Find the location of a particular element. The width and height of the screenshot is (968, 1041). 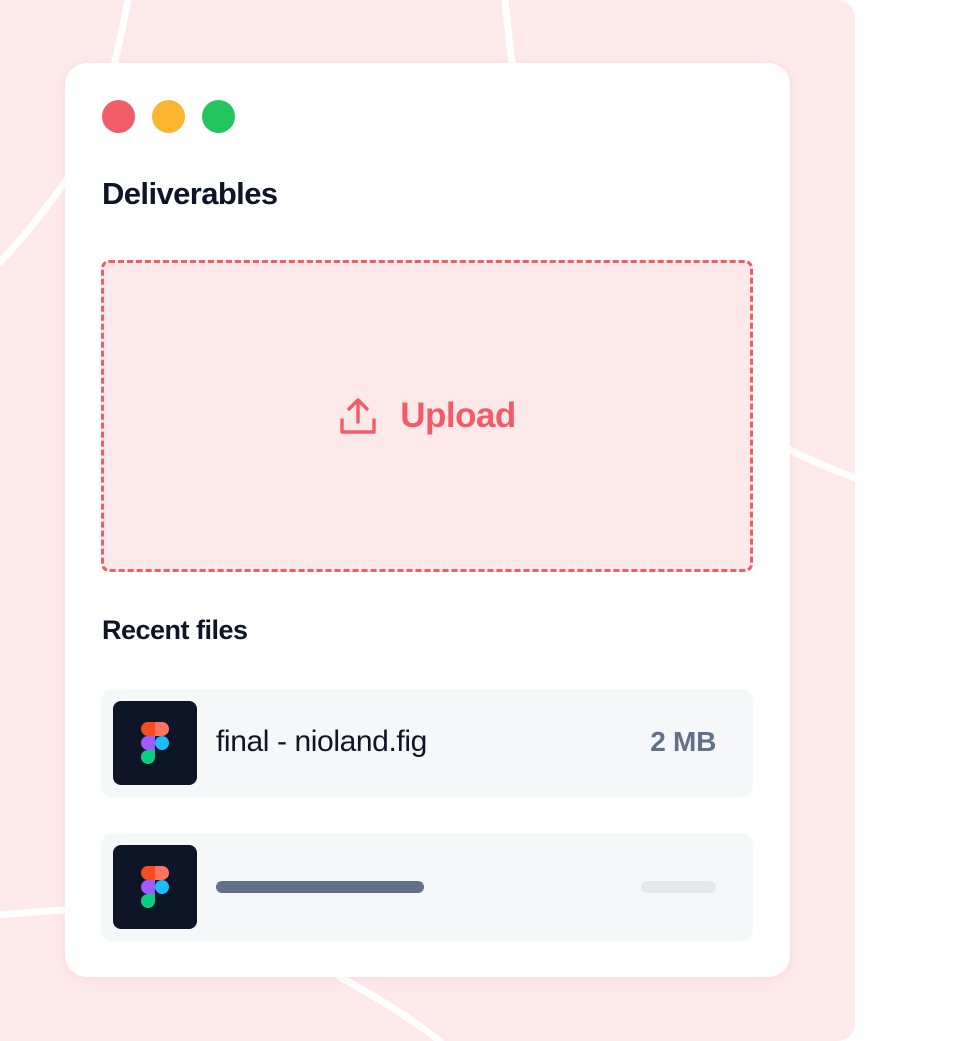

file-name: final - nioland.fig is located at coordinates (321, 741).